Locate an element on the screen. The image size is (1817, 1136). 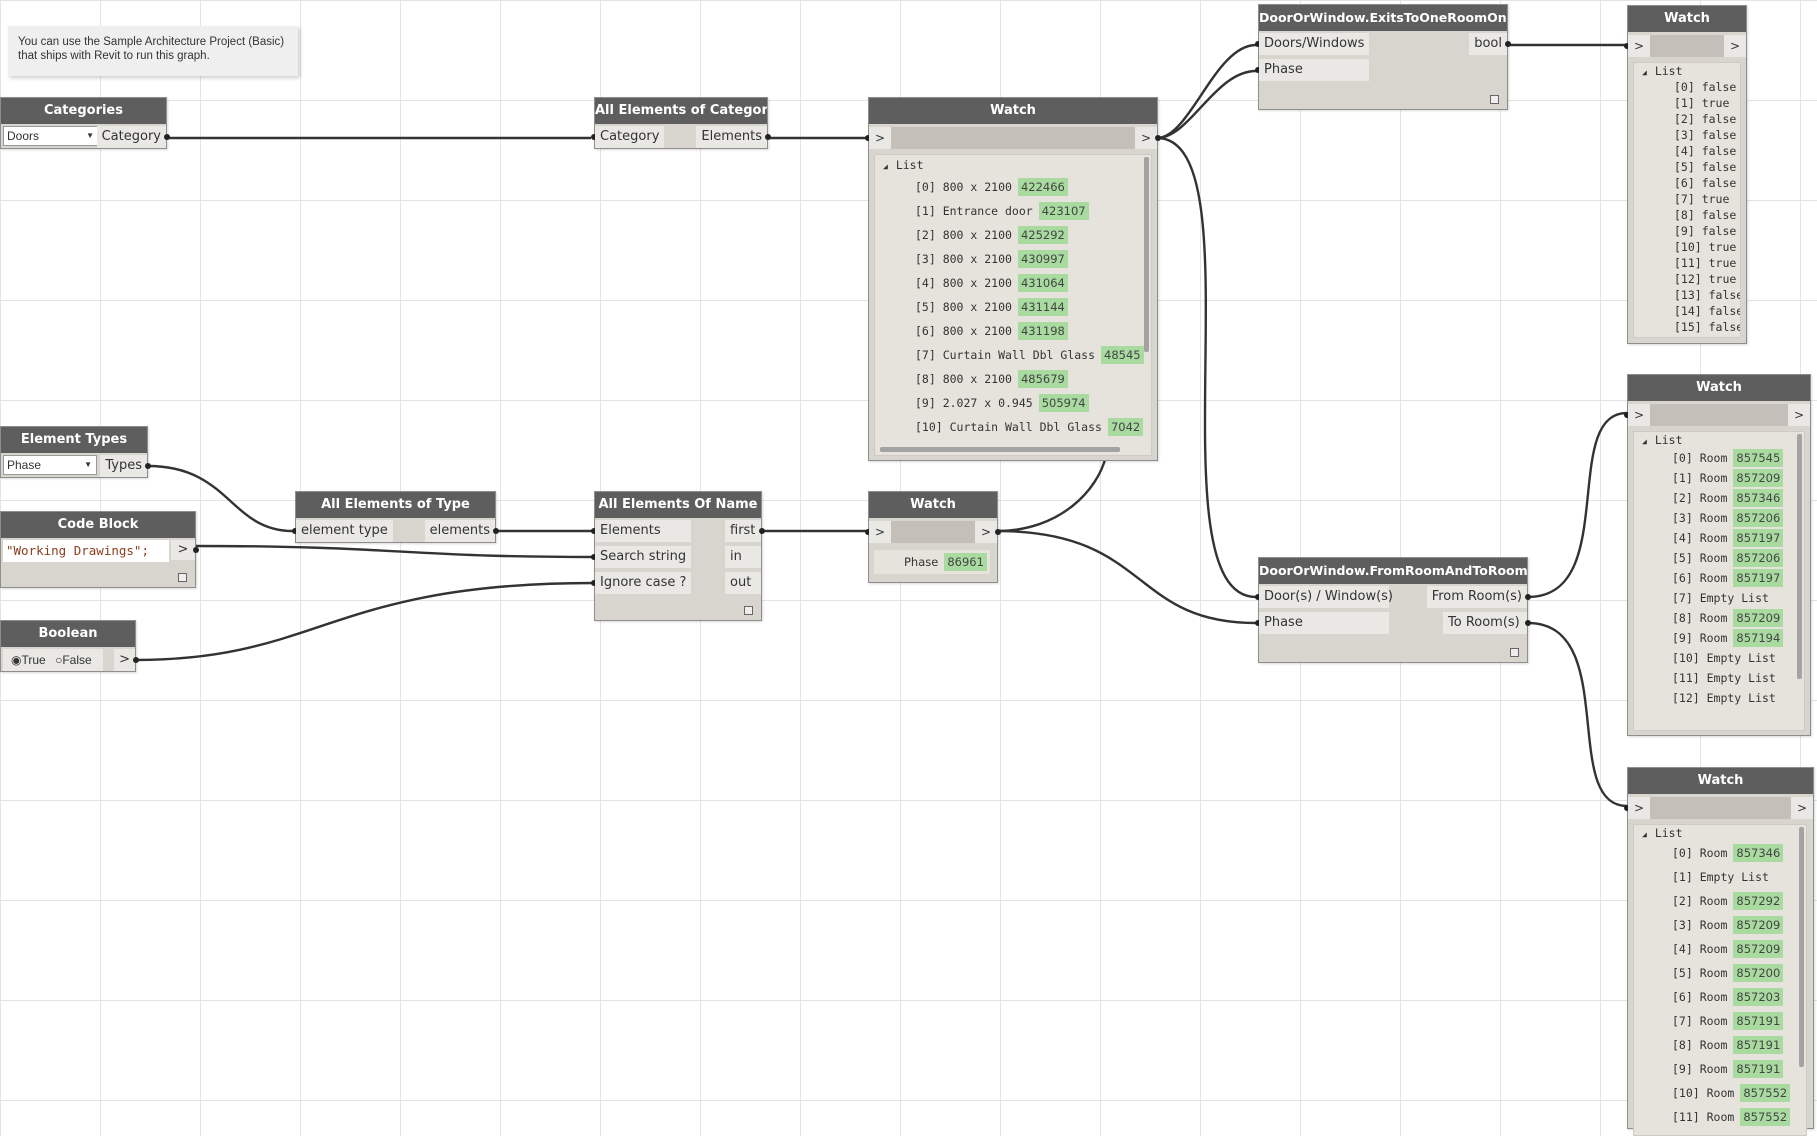
list-item: [0] 800 x 2100 422466 is located at coordinates (1013, 187).